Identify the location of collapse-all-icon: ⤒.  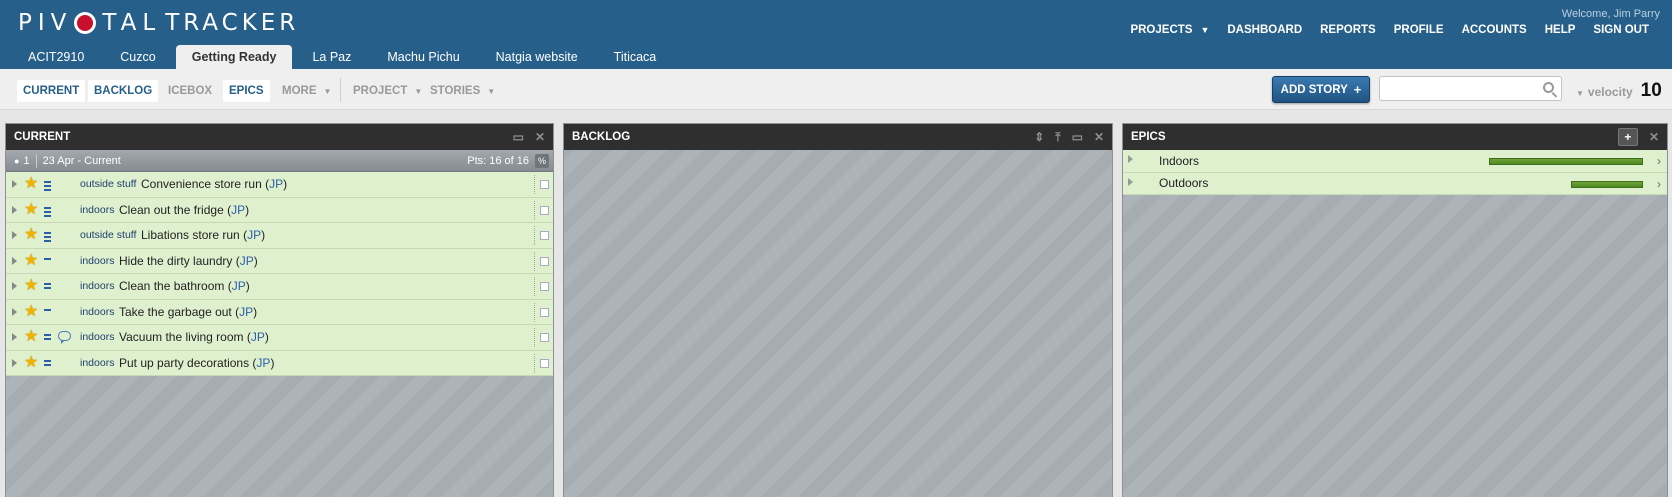
(1057, 137).